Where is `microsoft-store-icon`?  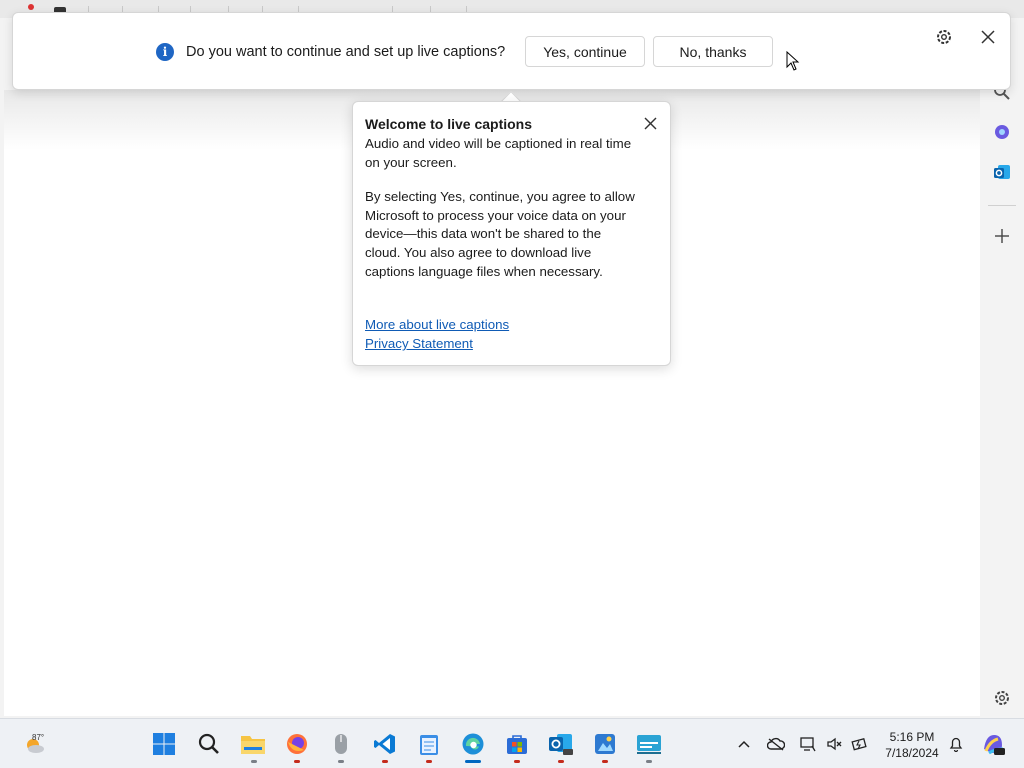
microsoft-store-icon is located at coordinates (517, 744).